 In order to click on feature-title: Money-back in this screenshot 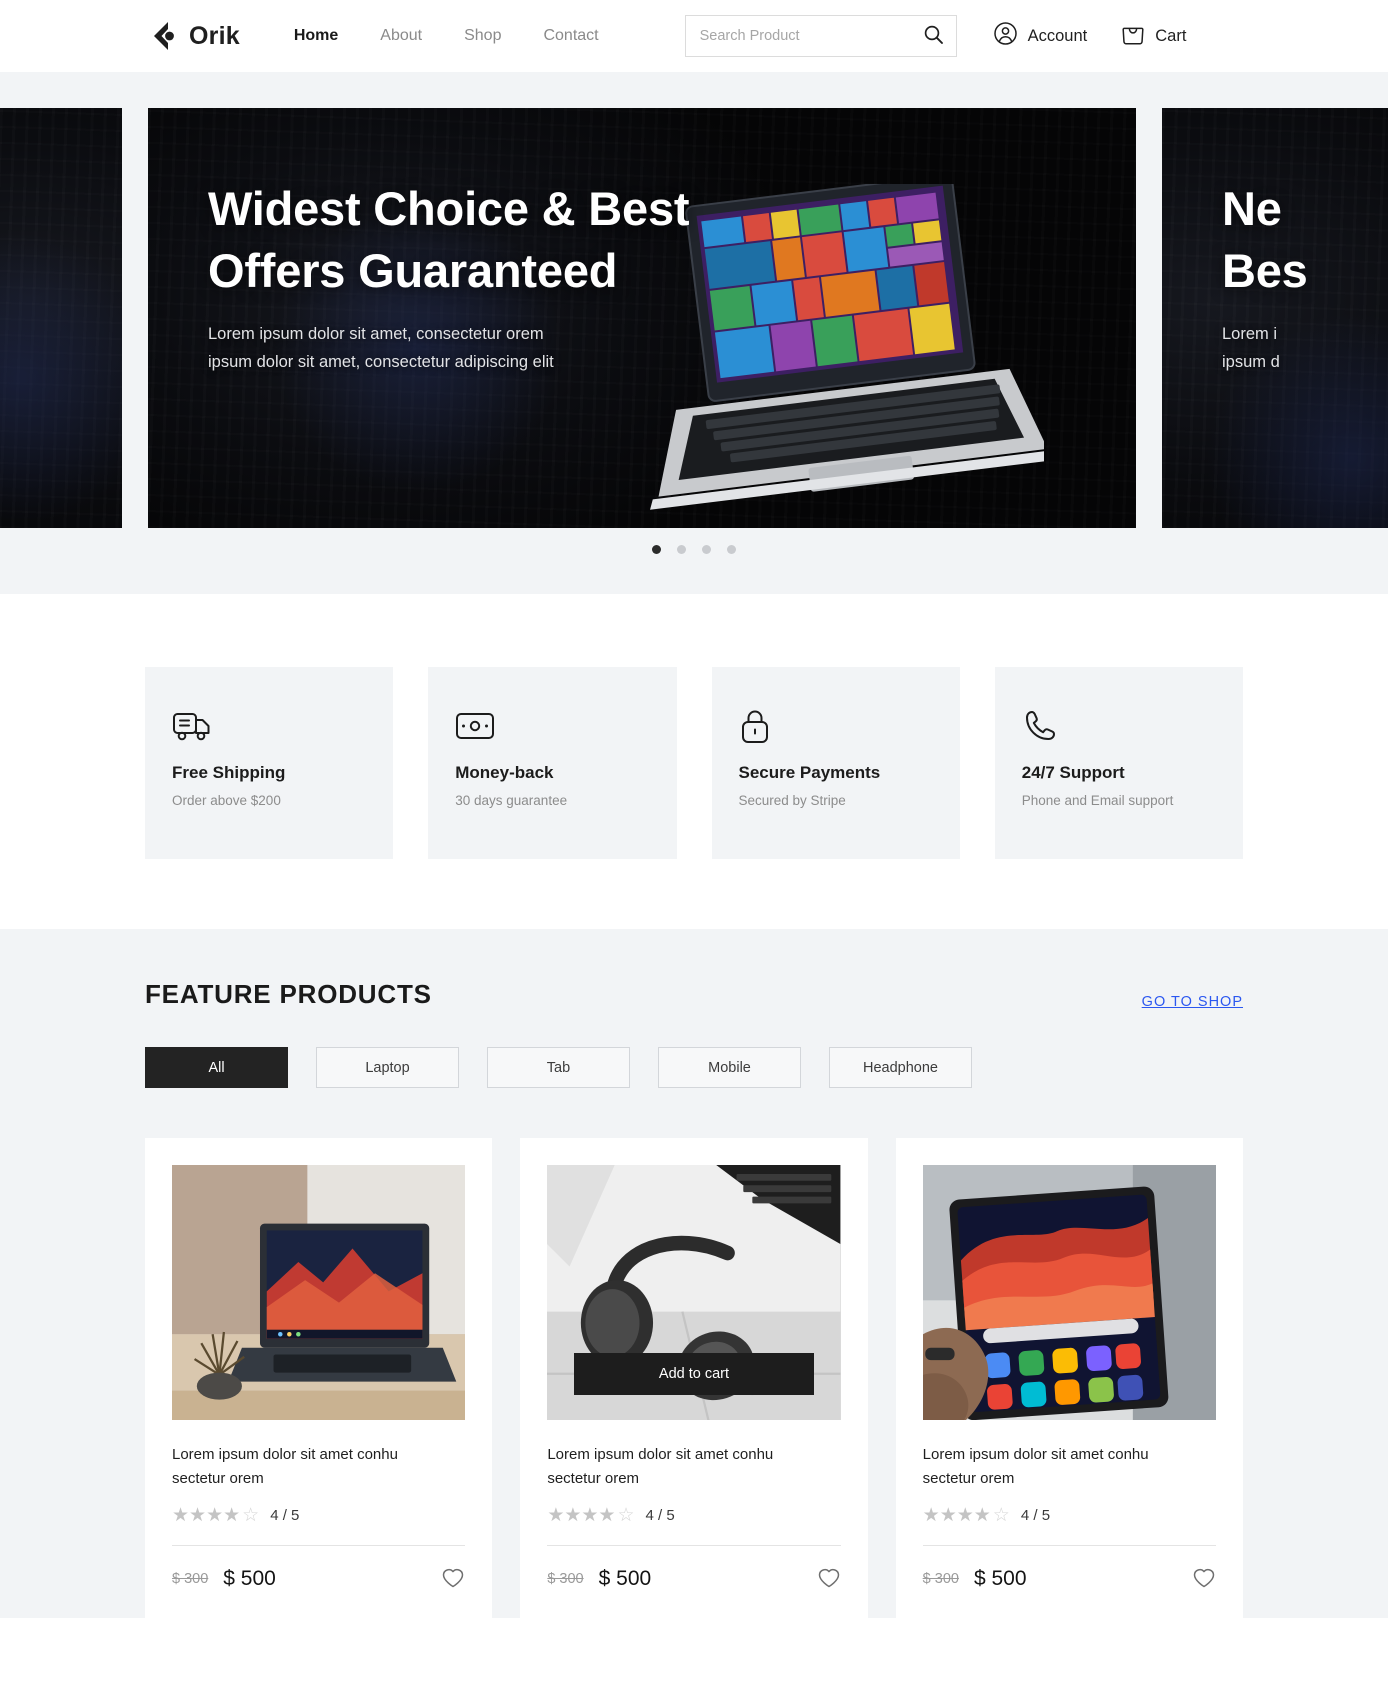, I will do `click(504, 772)`.